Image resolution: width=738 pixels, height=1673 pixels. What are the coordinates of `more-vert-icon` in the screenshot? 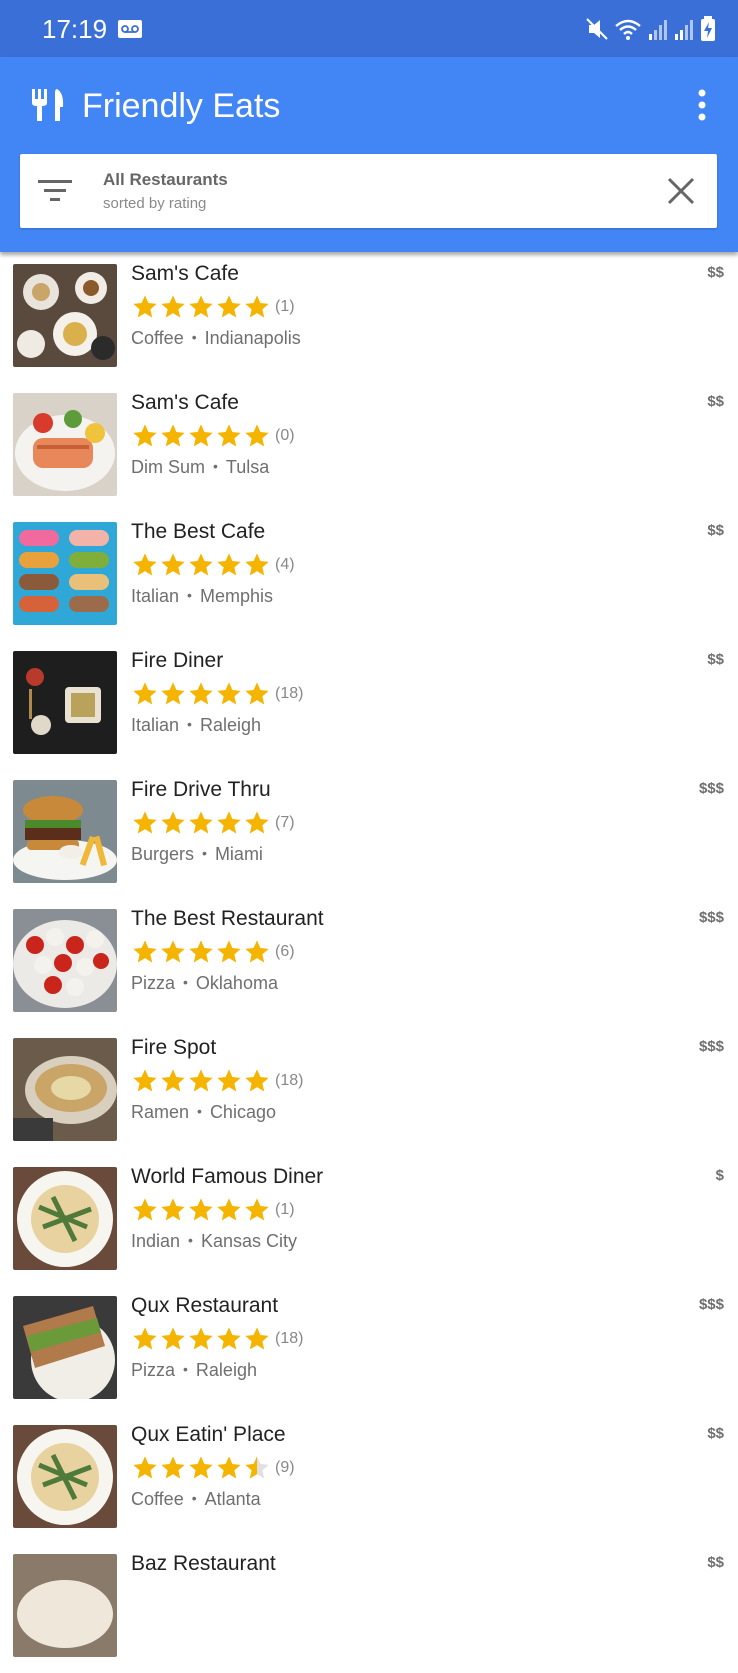 It's located at (702, 105).